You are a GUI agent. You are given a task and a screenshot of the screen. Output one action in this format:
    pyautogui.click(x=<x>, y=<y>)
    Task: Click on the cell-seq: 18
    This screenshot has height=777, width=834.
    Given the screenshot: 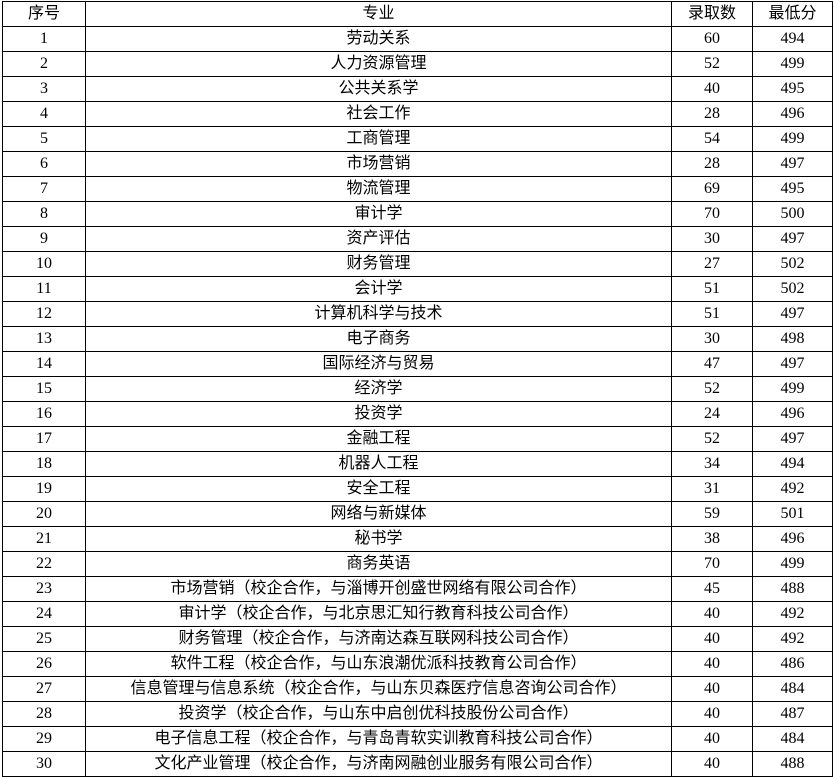 What is the action you would take?
    pyautogui.click(x=44, y=464)
    